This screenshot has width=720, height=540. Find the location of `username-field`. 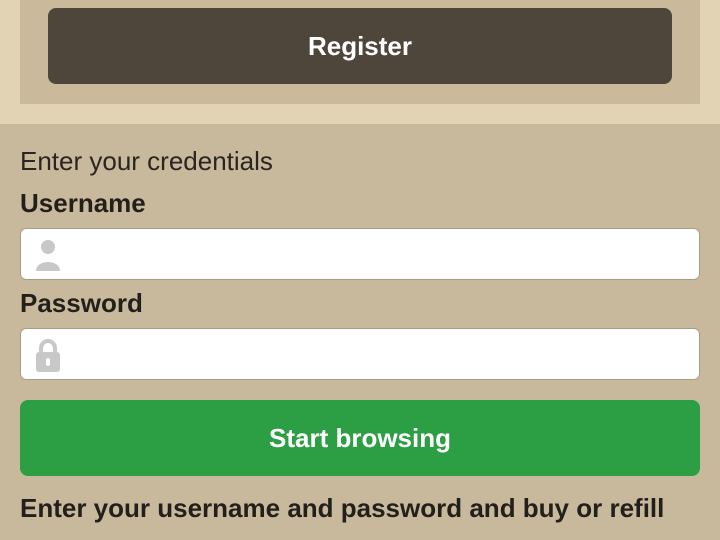

username-field is located at coordinates (360, 254).